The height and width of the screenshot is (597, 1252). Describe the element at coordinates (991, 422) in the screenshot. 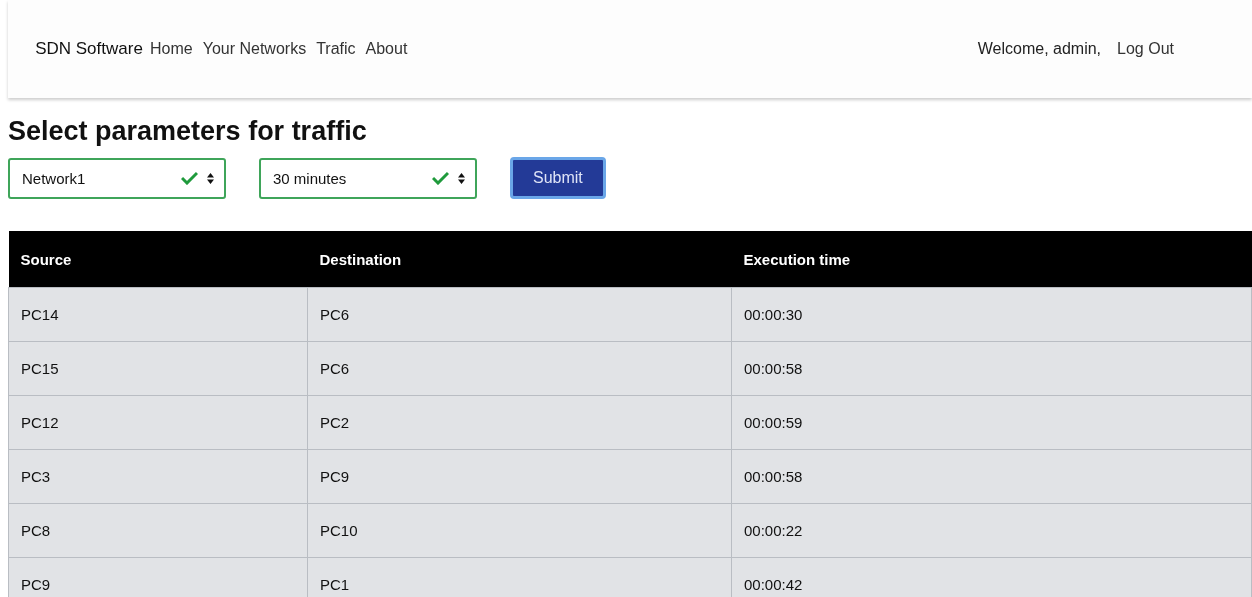

I see `table-cell: 00:00:59` at that location.